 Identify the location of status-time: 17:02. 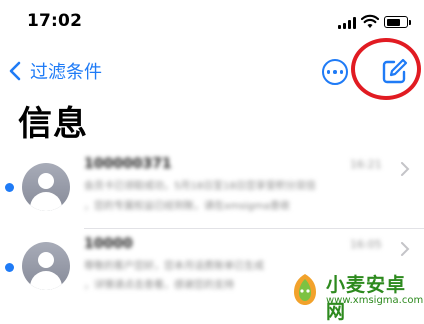
(55, 21).